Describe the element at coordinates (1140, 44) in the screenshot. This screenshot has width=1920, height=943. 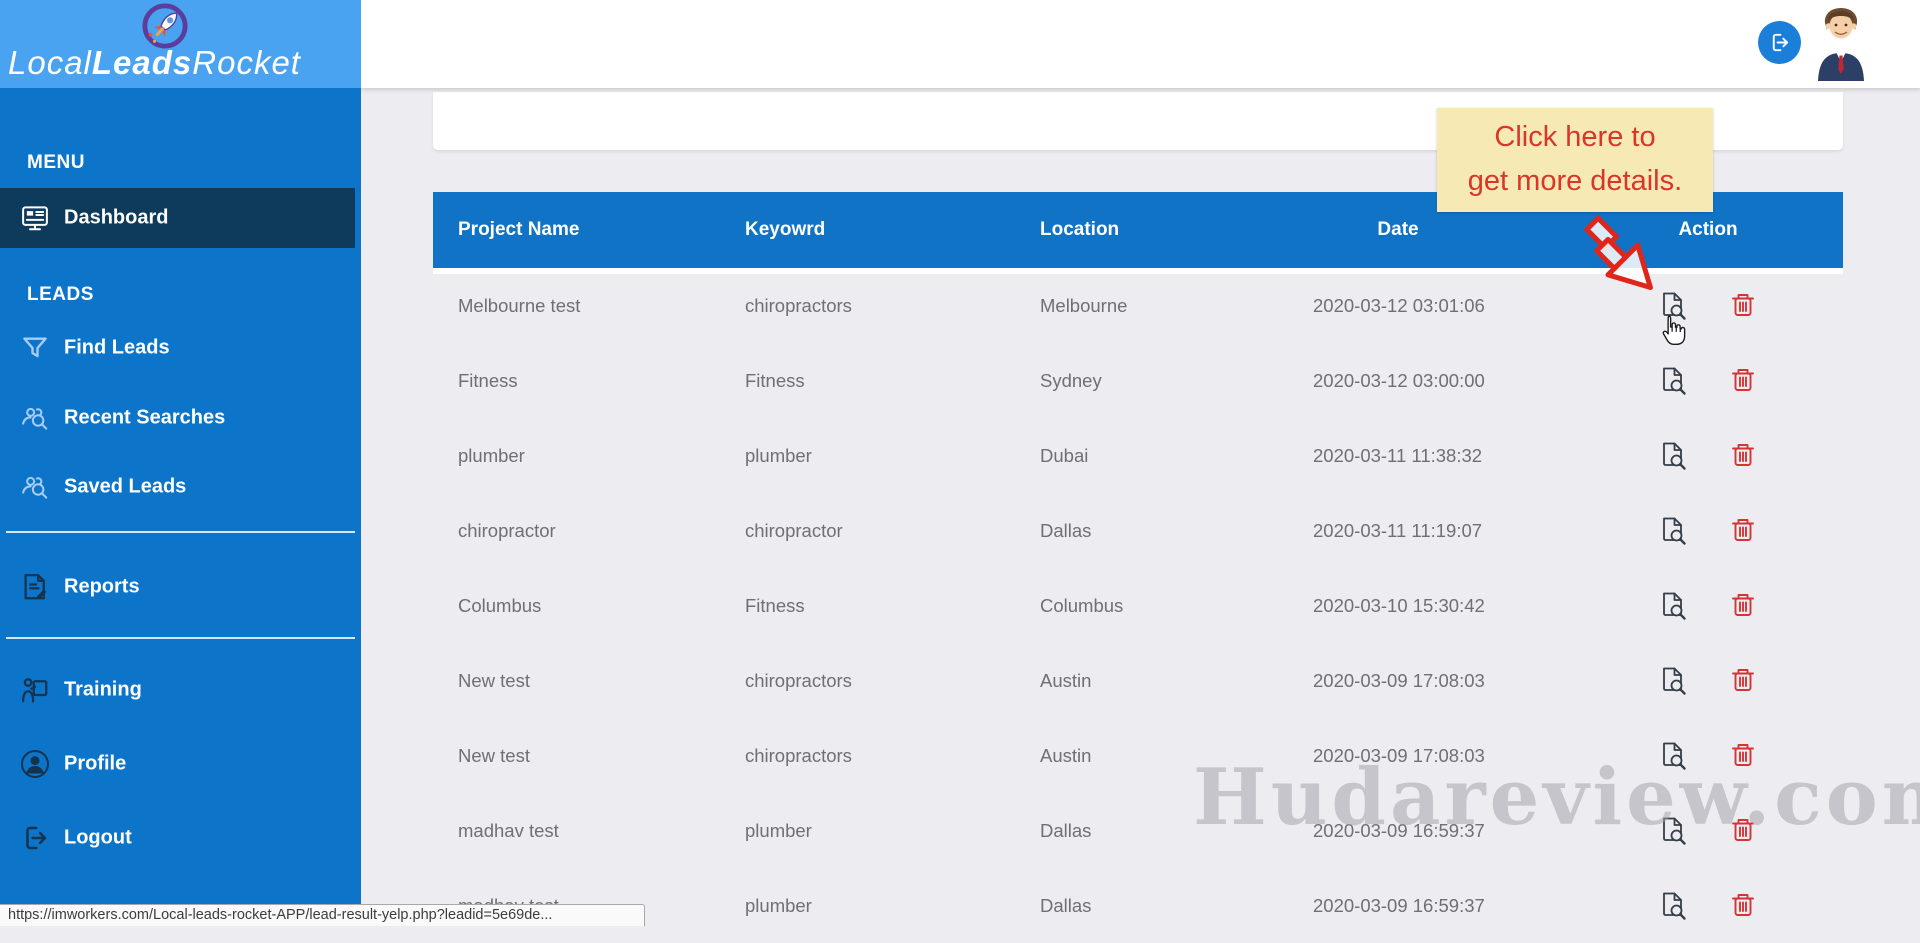
I see `top-bar` at that location.